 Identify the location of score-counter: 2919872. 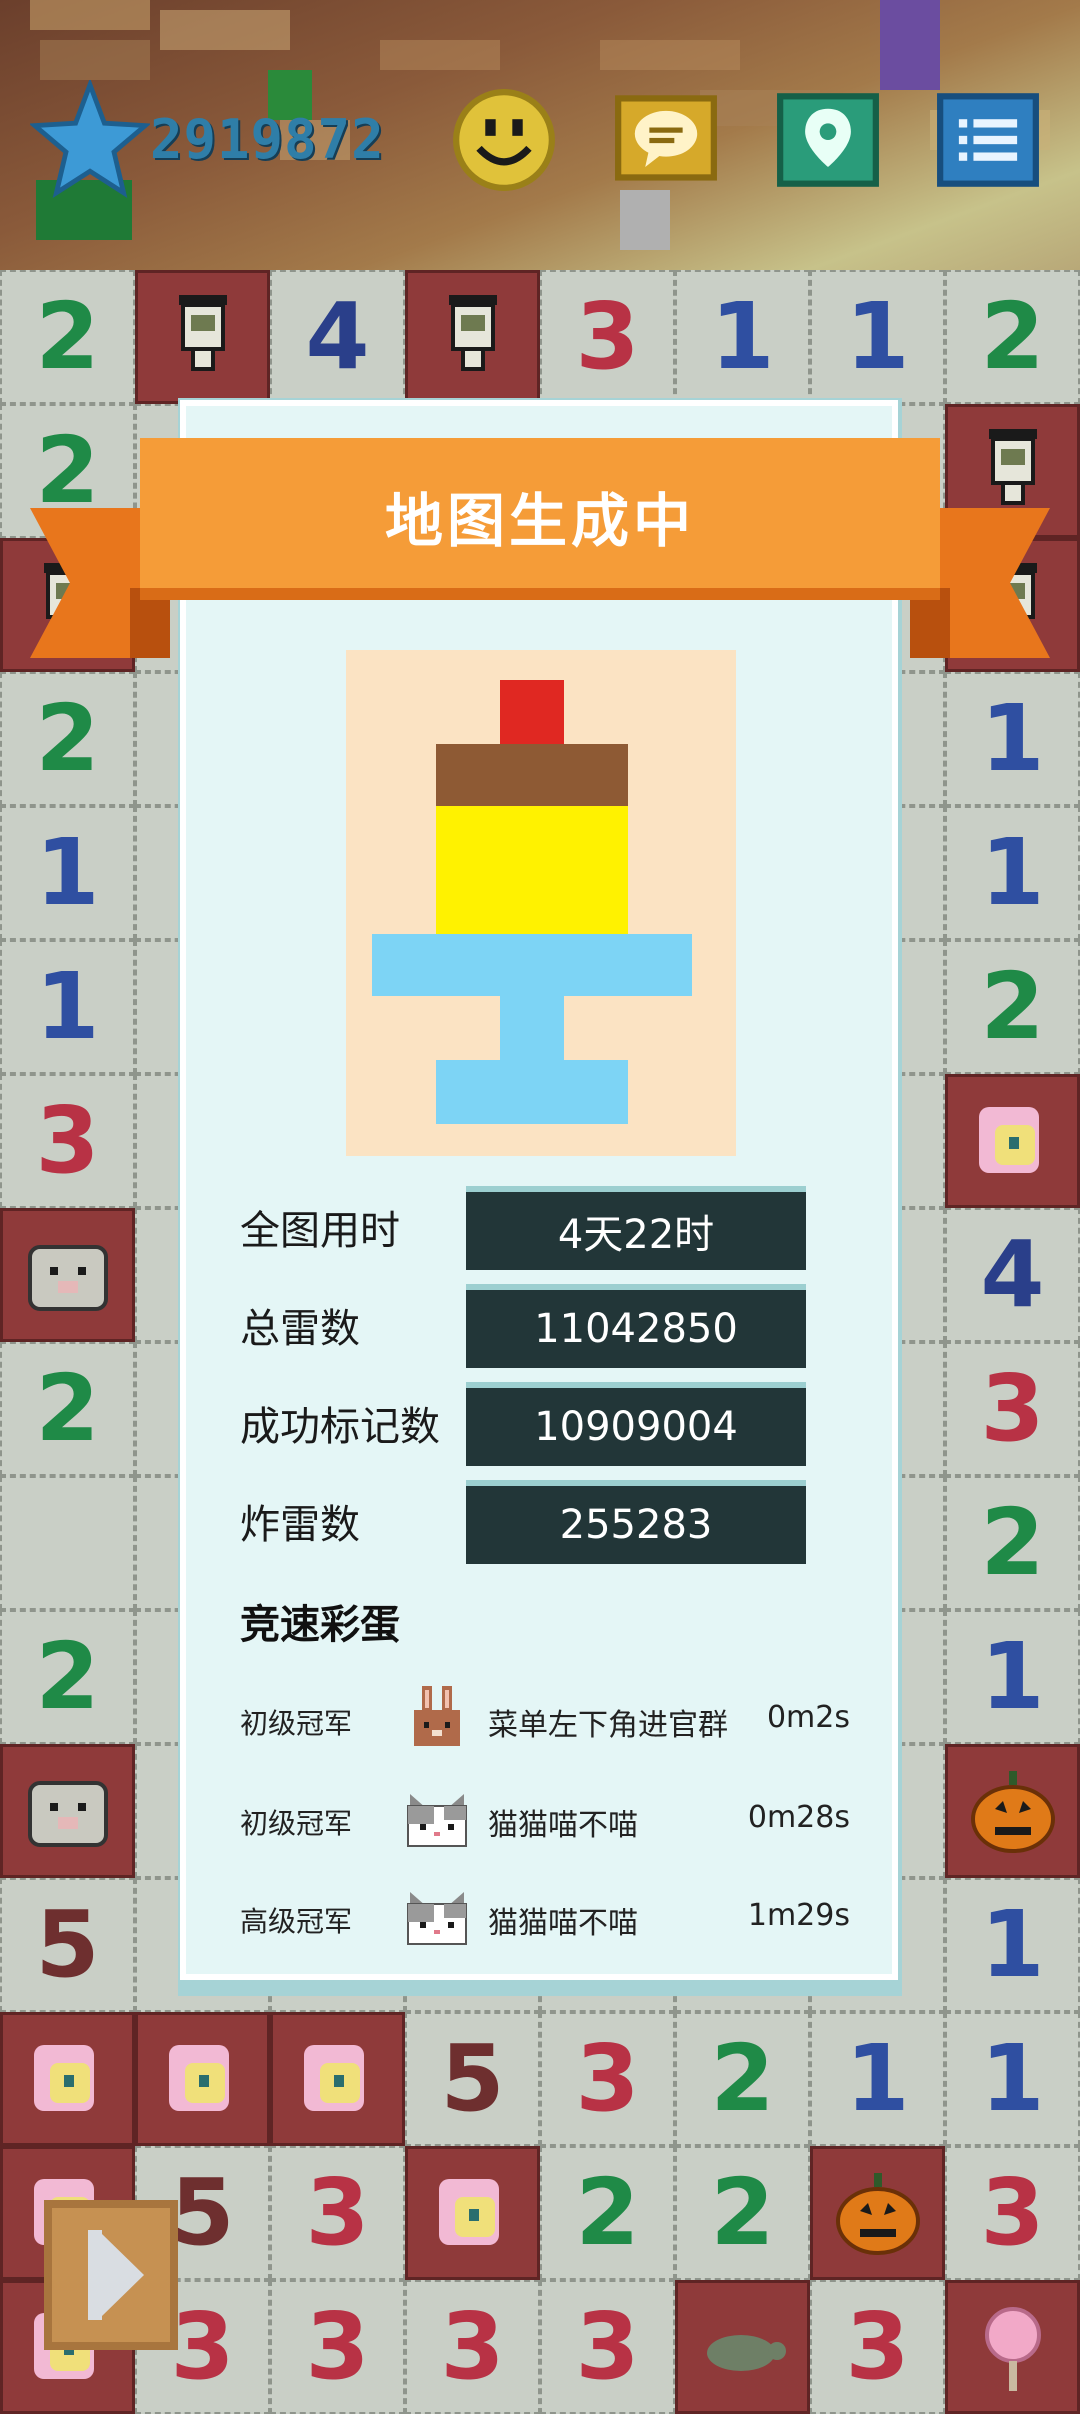
(267, 139).